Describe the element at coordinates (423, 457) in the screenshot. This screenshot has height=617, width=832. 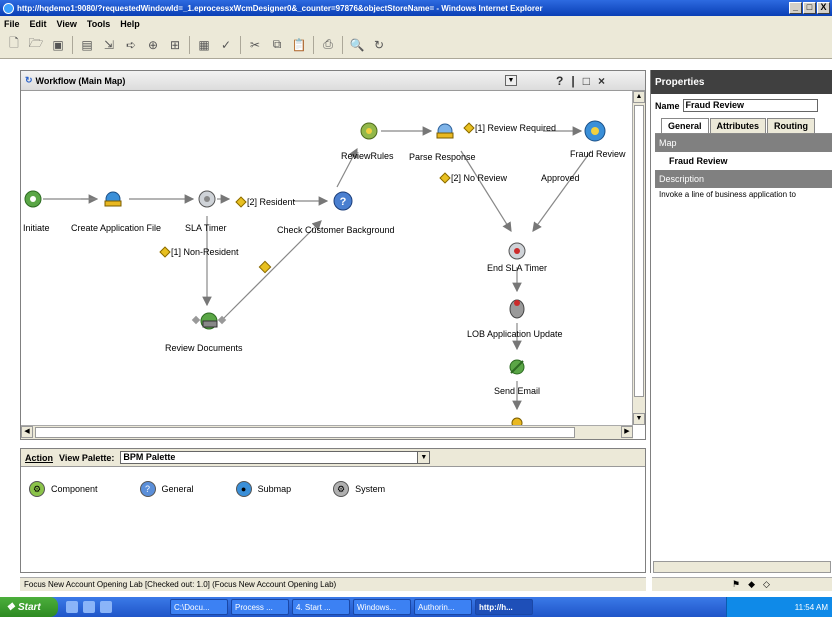
I see `chevron-down-icon: ▼` at that location.